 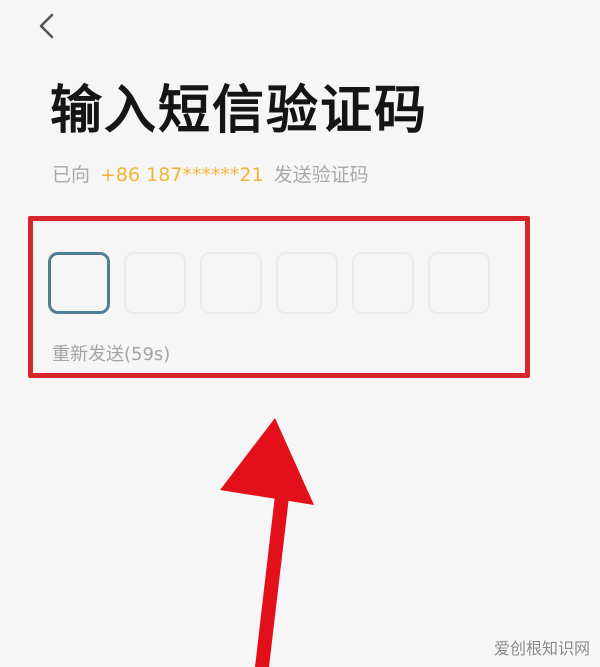 What do you see at coordinates (541, 648) in the screenshot?
I see `watermark: 爱创根知识网` at bounding box center [541, 648].